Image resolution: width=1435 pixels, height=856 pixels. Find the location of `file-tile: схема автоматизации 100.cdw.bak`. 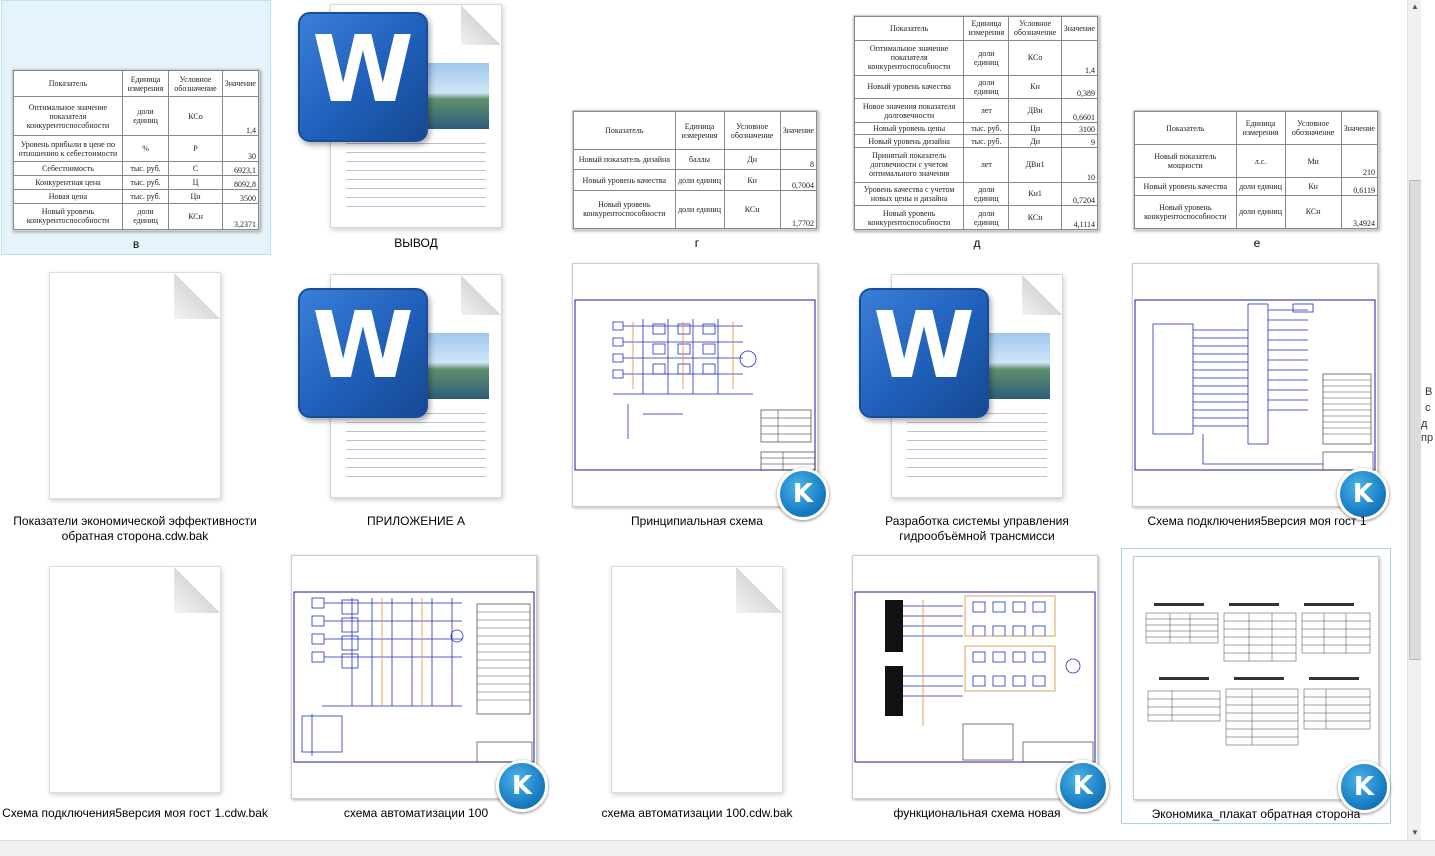

file-tile: схема автоматизации 100.cdw.bak is located at coordinates (697, 695).